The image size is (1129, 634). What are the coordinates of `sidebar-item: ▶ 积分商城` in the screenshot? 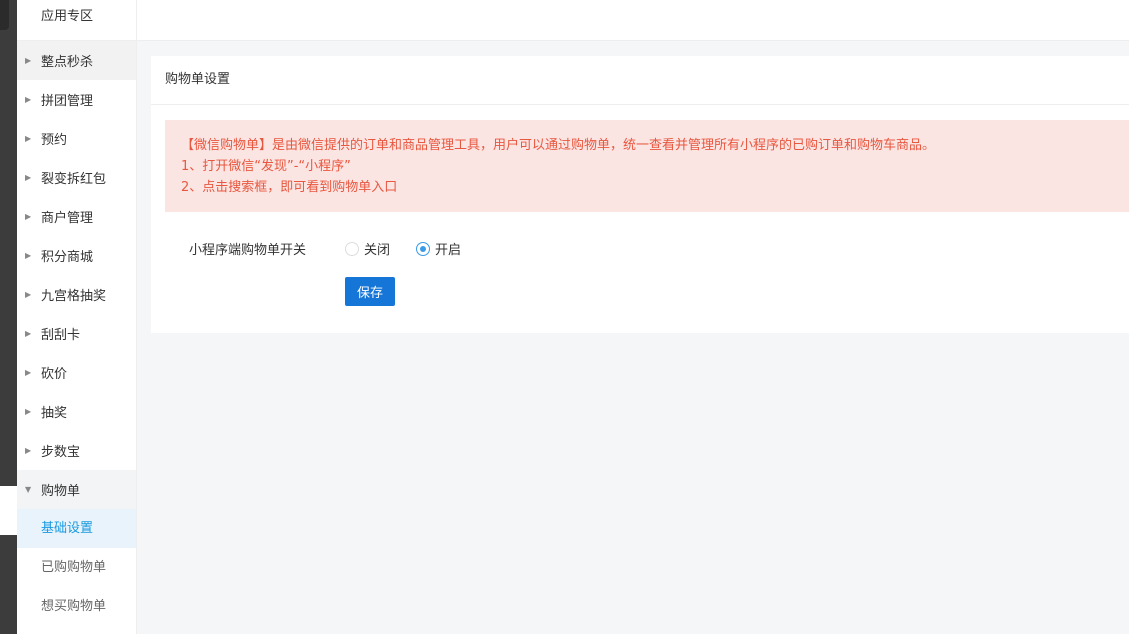 It's located at (76, 255).